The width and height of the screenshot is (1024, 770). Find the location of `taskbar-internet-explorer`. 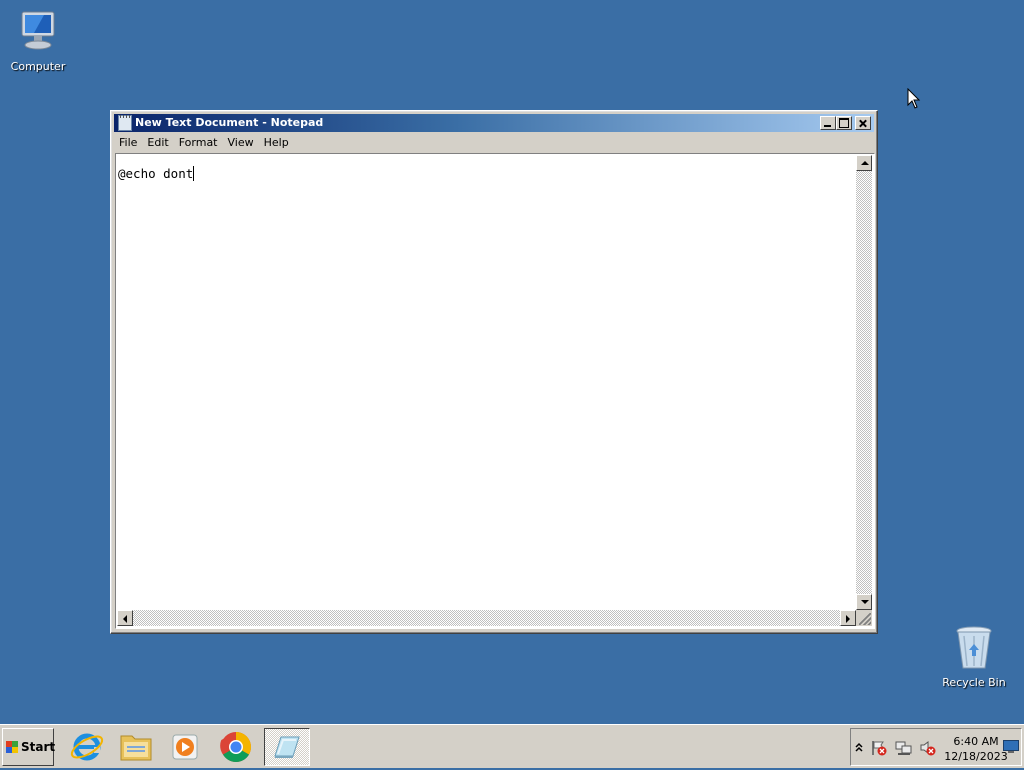

taskbar-internet-explorer is located at coordinates (87, 747).